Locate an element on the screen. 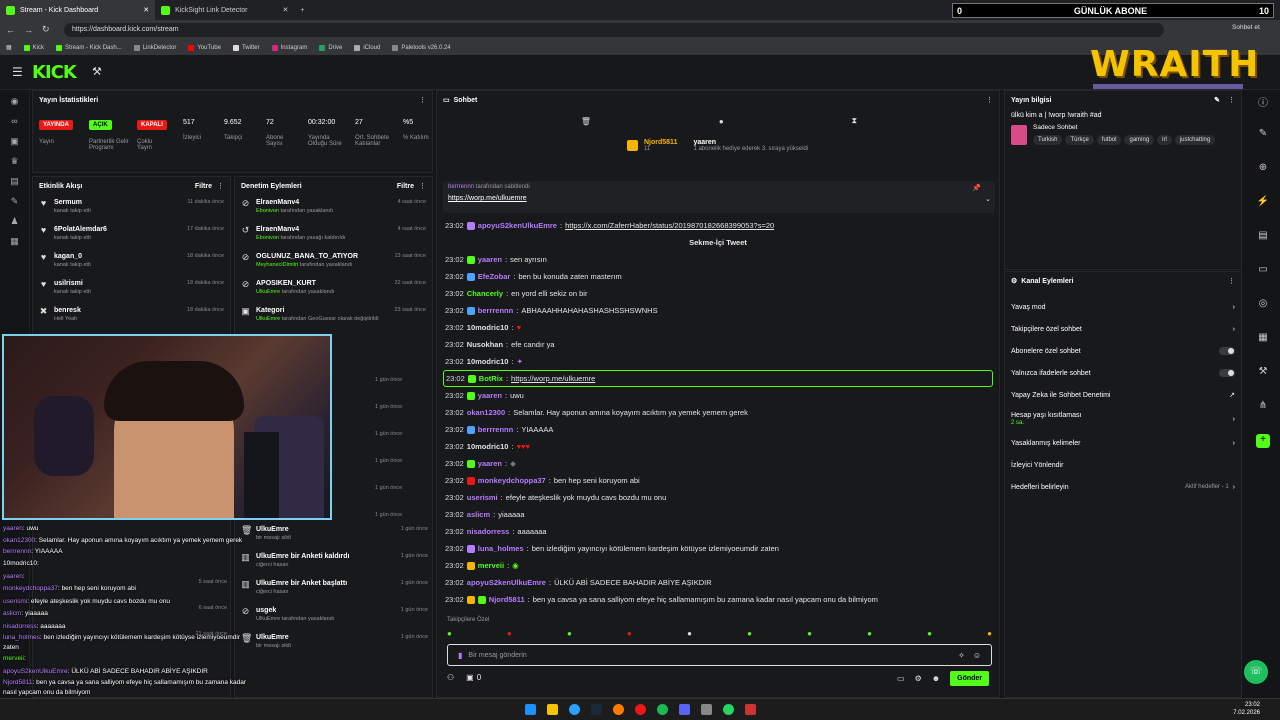 This screenshot has width=1280, height=720. send-button: Gönder is located at coordinates (970, 678).